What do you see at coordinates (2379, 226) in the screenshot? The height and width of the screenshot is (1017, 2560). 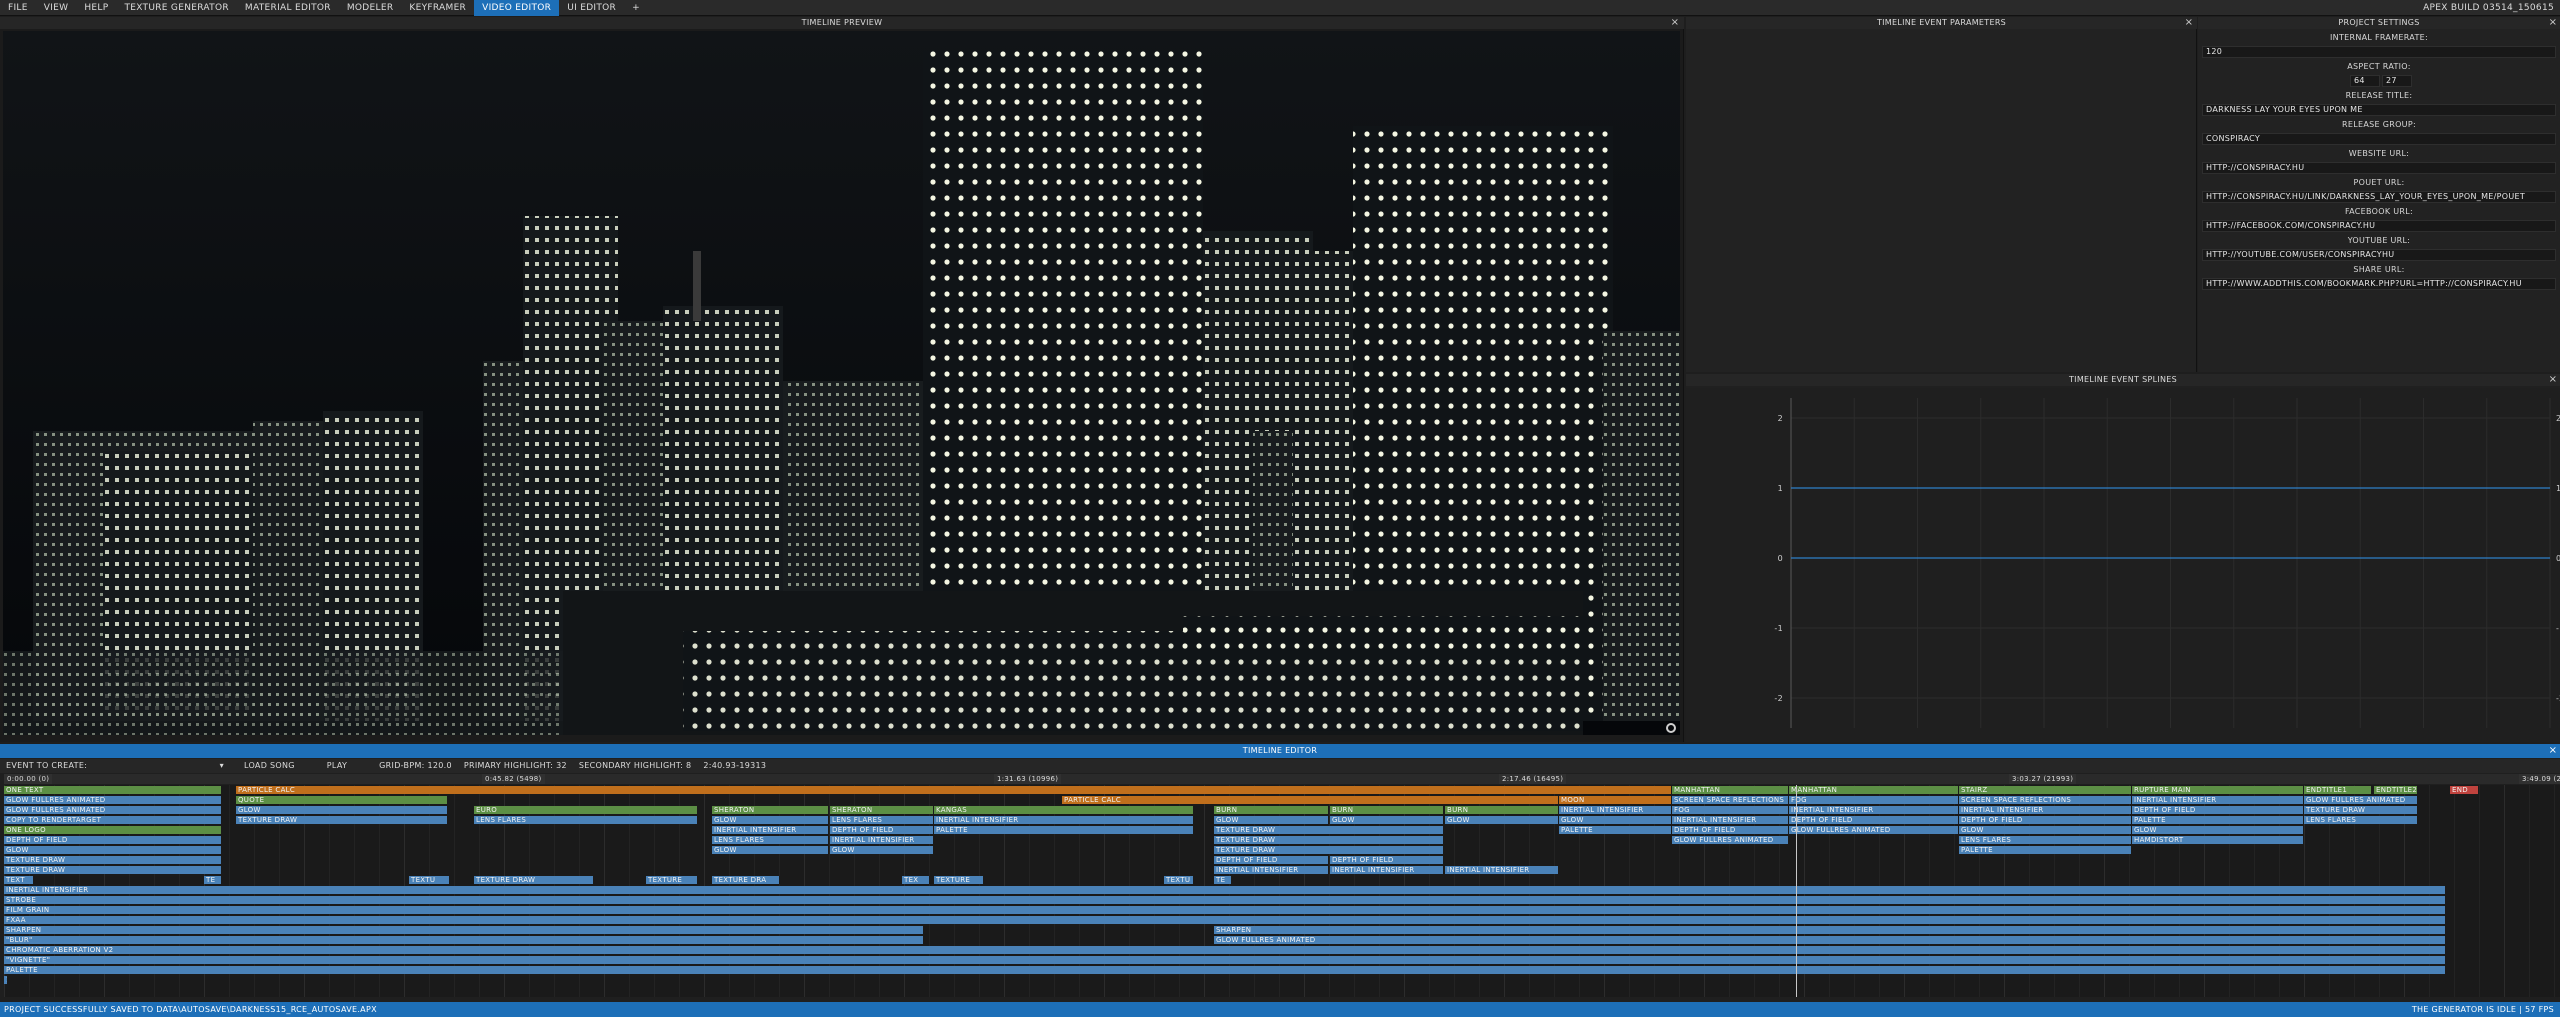 I see `facebook-input: HTTP://FACEBOOK.COM/CONSPIRACY.HU` at bounding box center [2379, 226].